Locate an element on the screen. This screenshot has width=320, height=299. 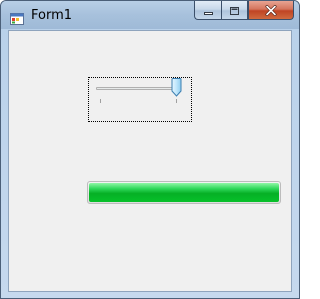
maximize-icon is located at coordinates (234, 10).